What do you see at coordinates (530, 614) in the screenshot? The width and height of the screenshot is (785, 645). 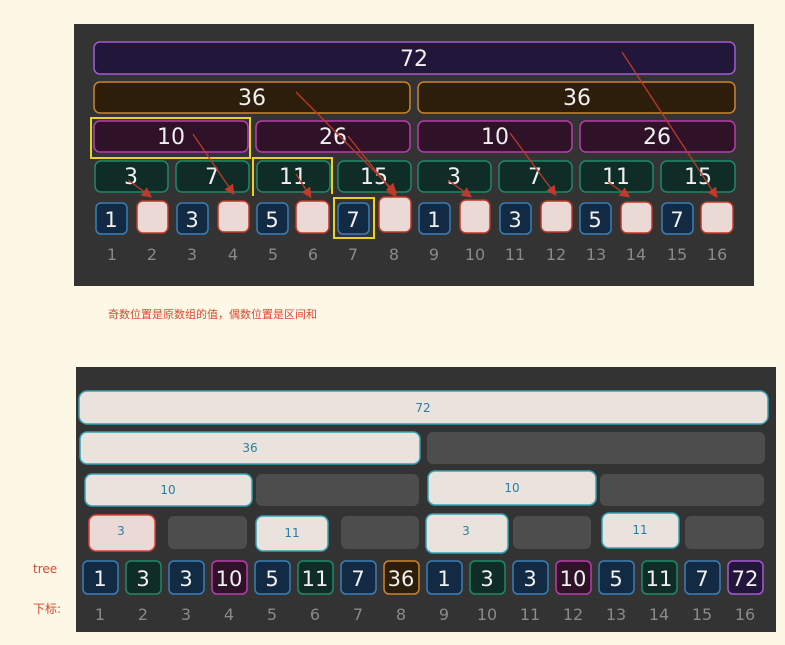 I see `bottom-index-11: 11` at bounding box center [530, 614].